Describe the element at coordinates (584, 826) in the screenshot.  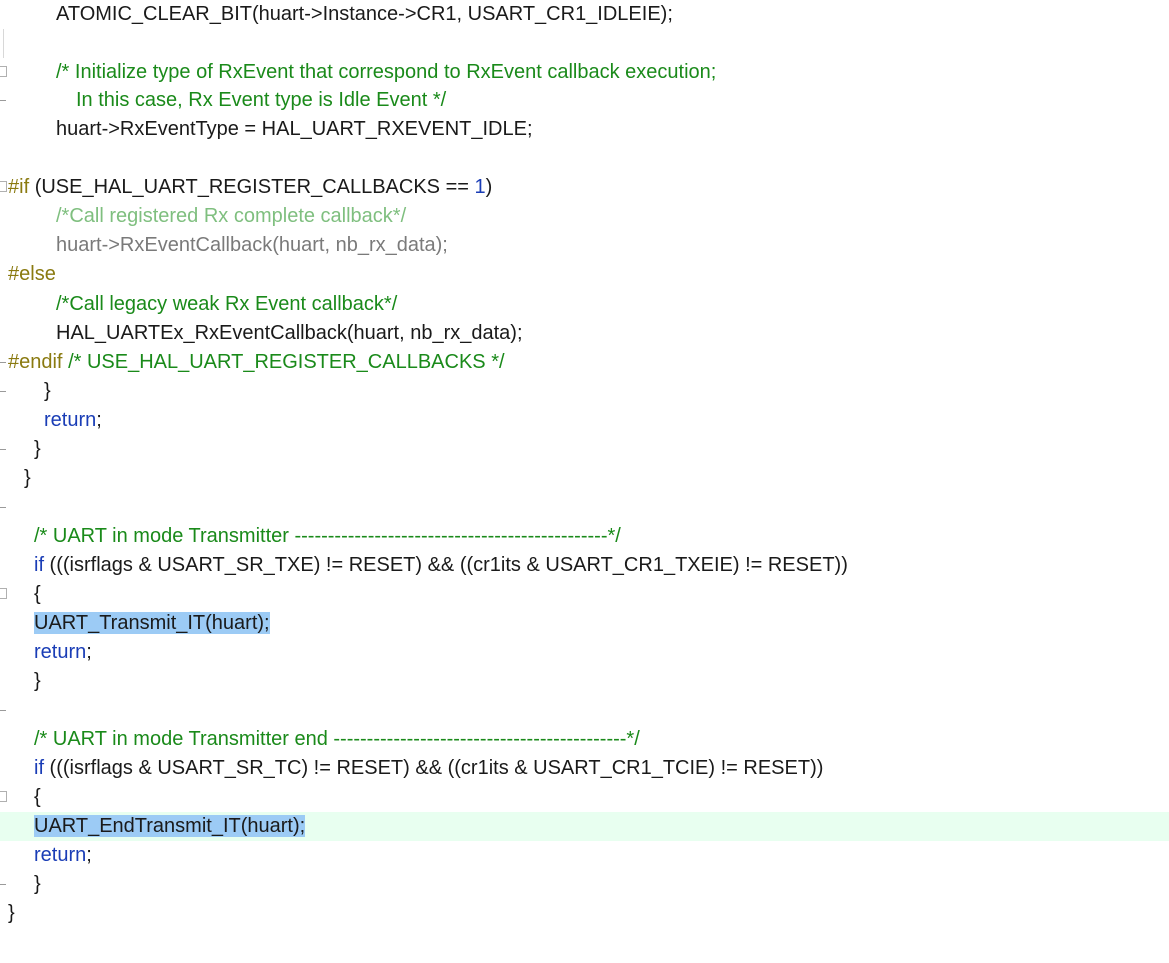
I see `code-line: UART_EndTransmit_IT(huart);` at that location.